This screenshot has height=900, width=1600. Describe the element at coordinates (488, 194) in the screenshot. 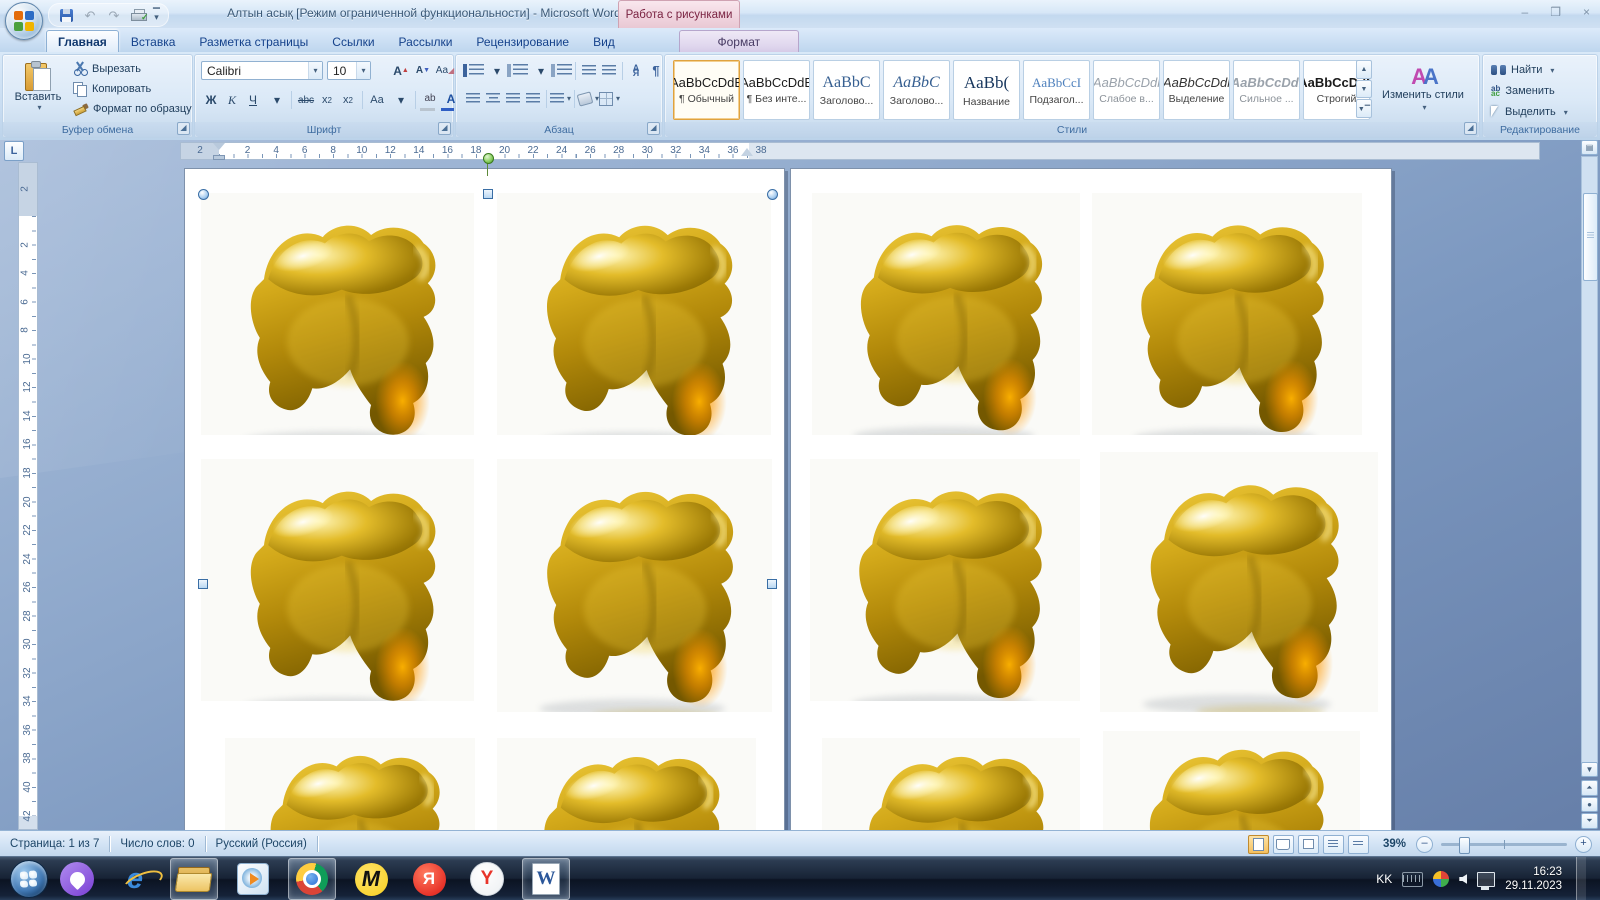

I see `selection-handle-top-center` at that location.